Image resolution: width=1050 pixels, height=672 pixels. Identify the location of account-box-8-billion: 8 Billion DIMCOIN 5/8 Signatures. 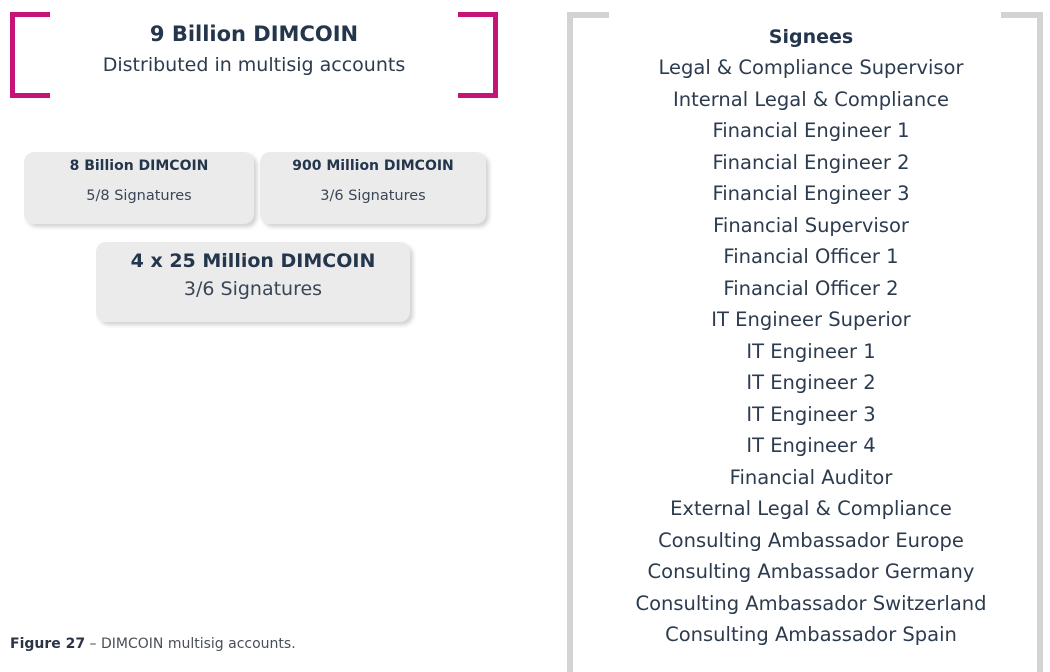
(139, 188).